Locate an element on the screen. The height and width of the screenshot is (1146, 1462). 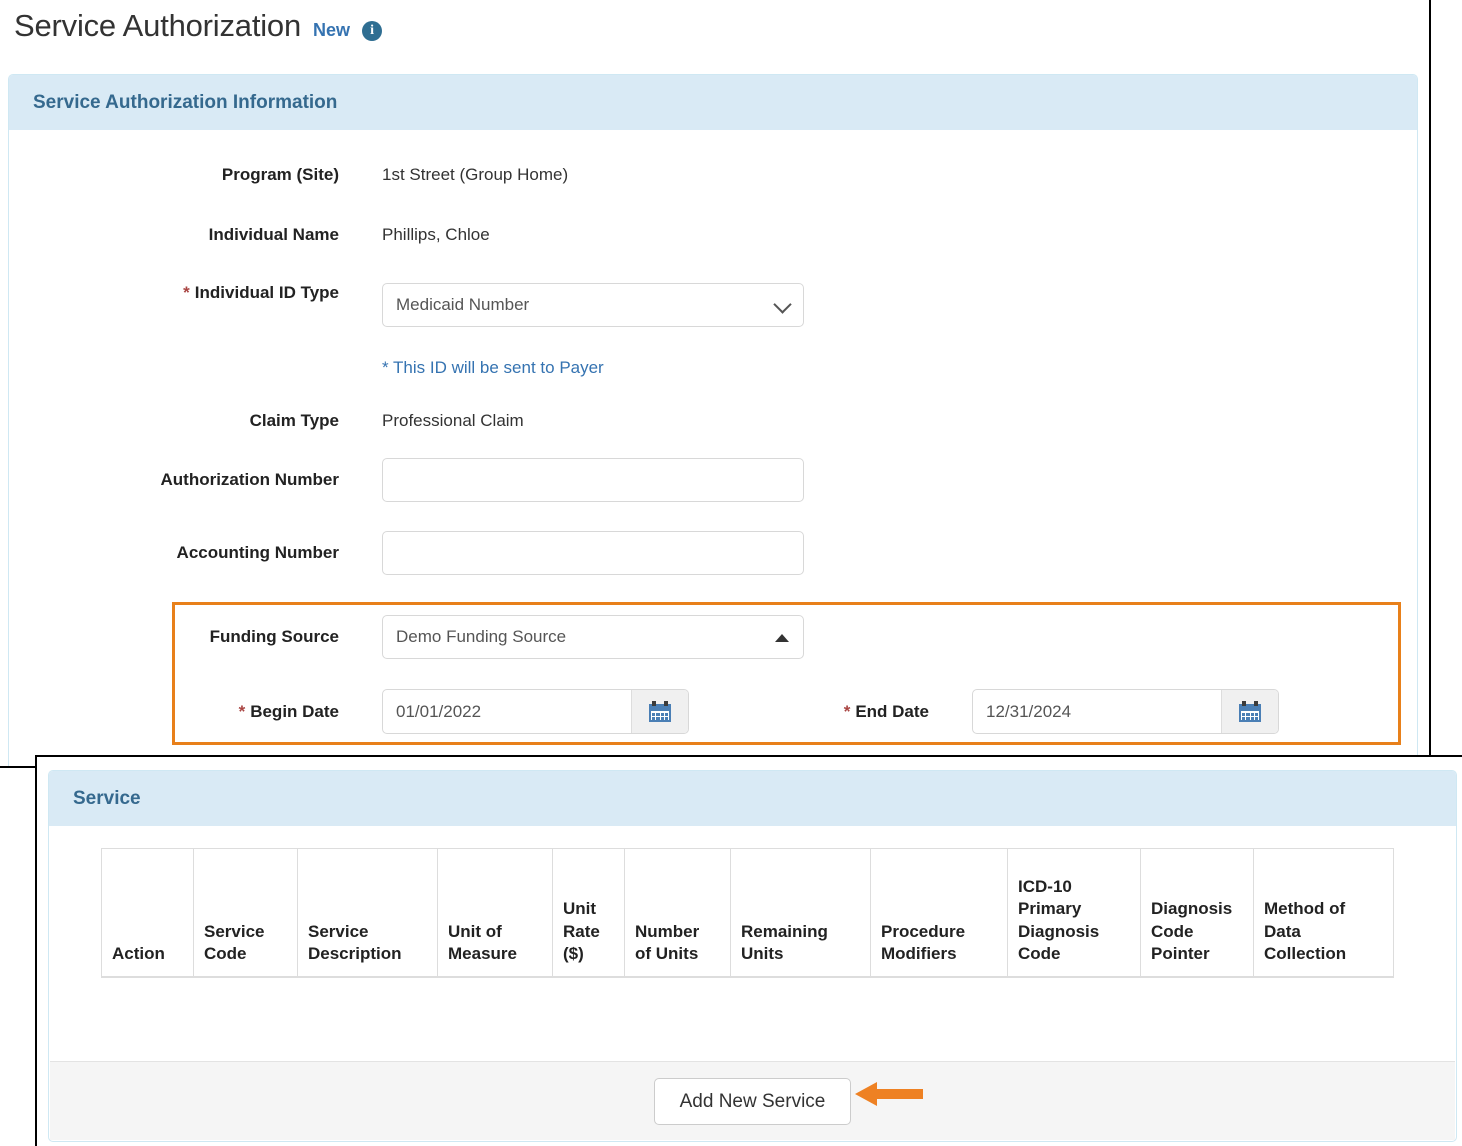
individual-id-type-selected-value: Medicaid Number is located at coordinates (463, 304).